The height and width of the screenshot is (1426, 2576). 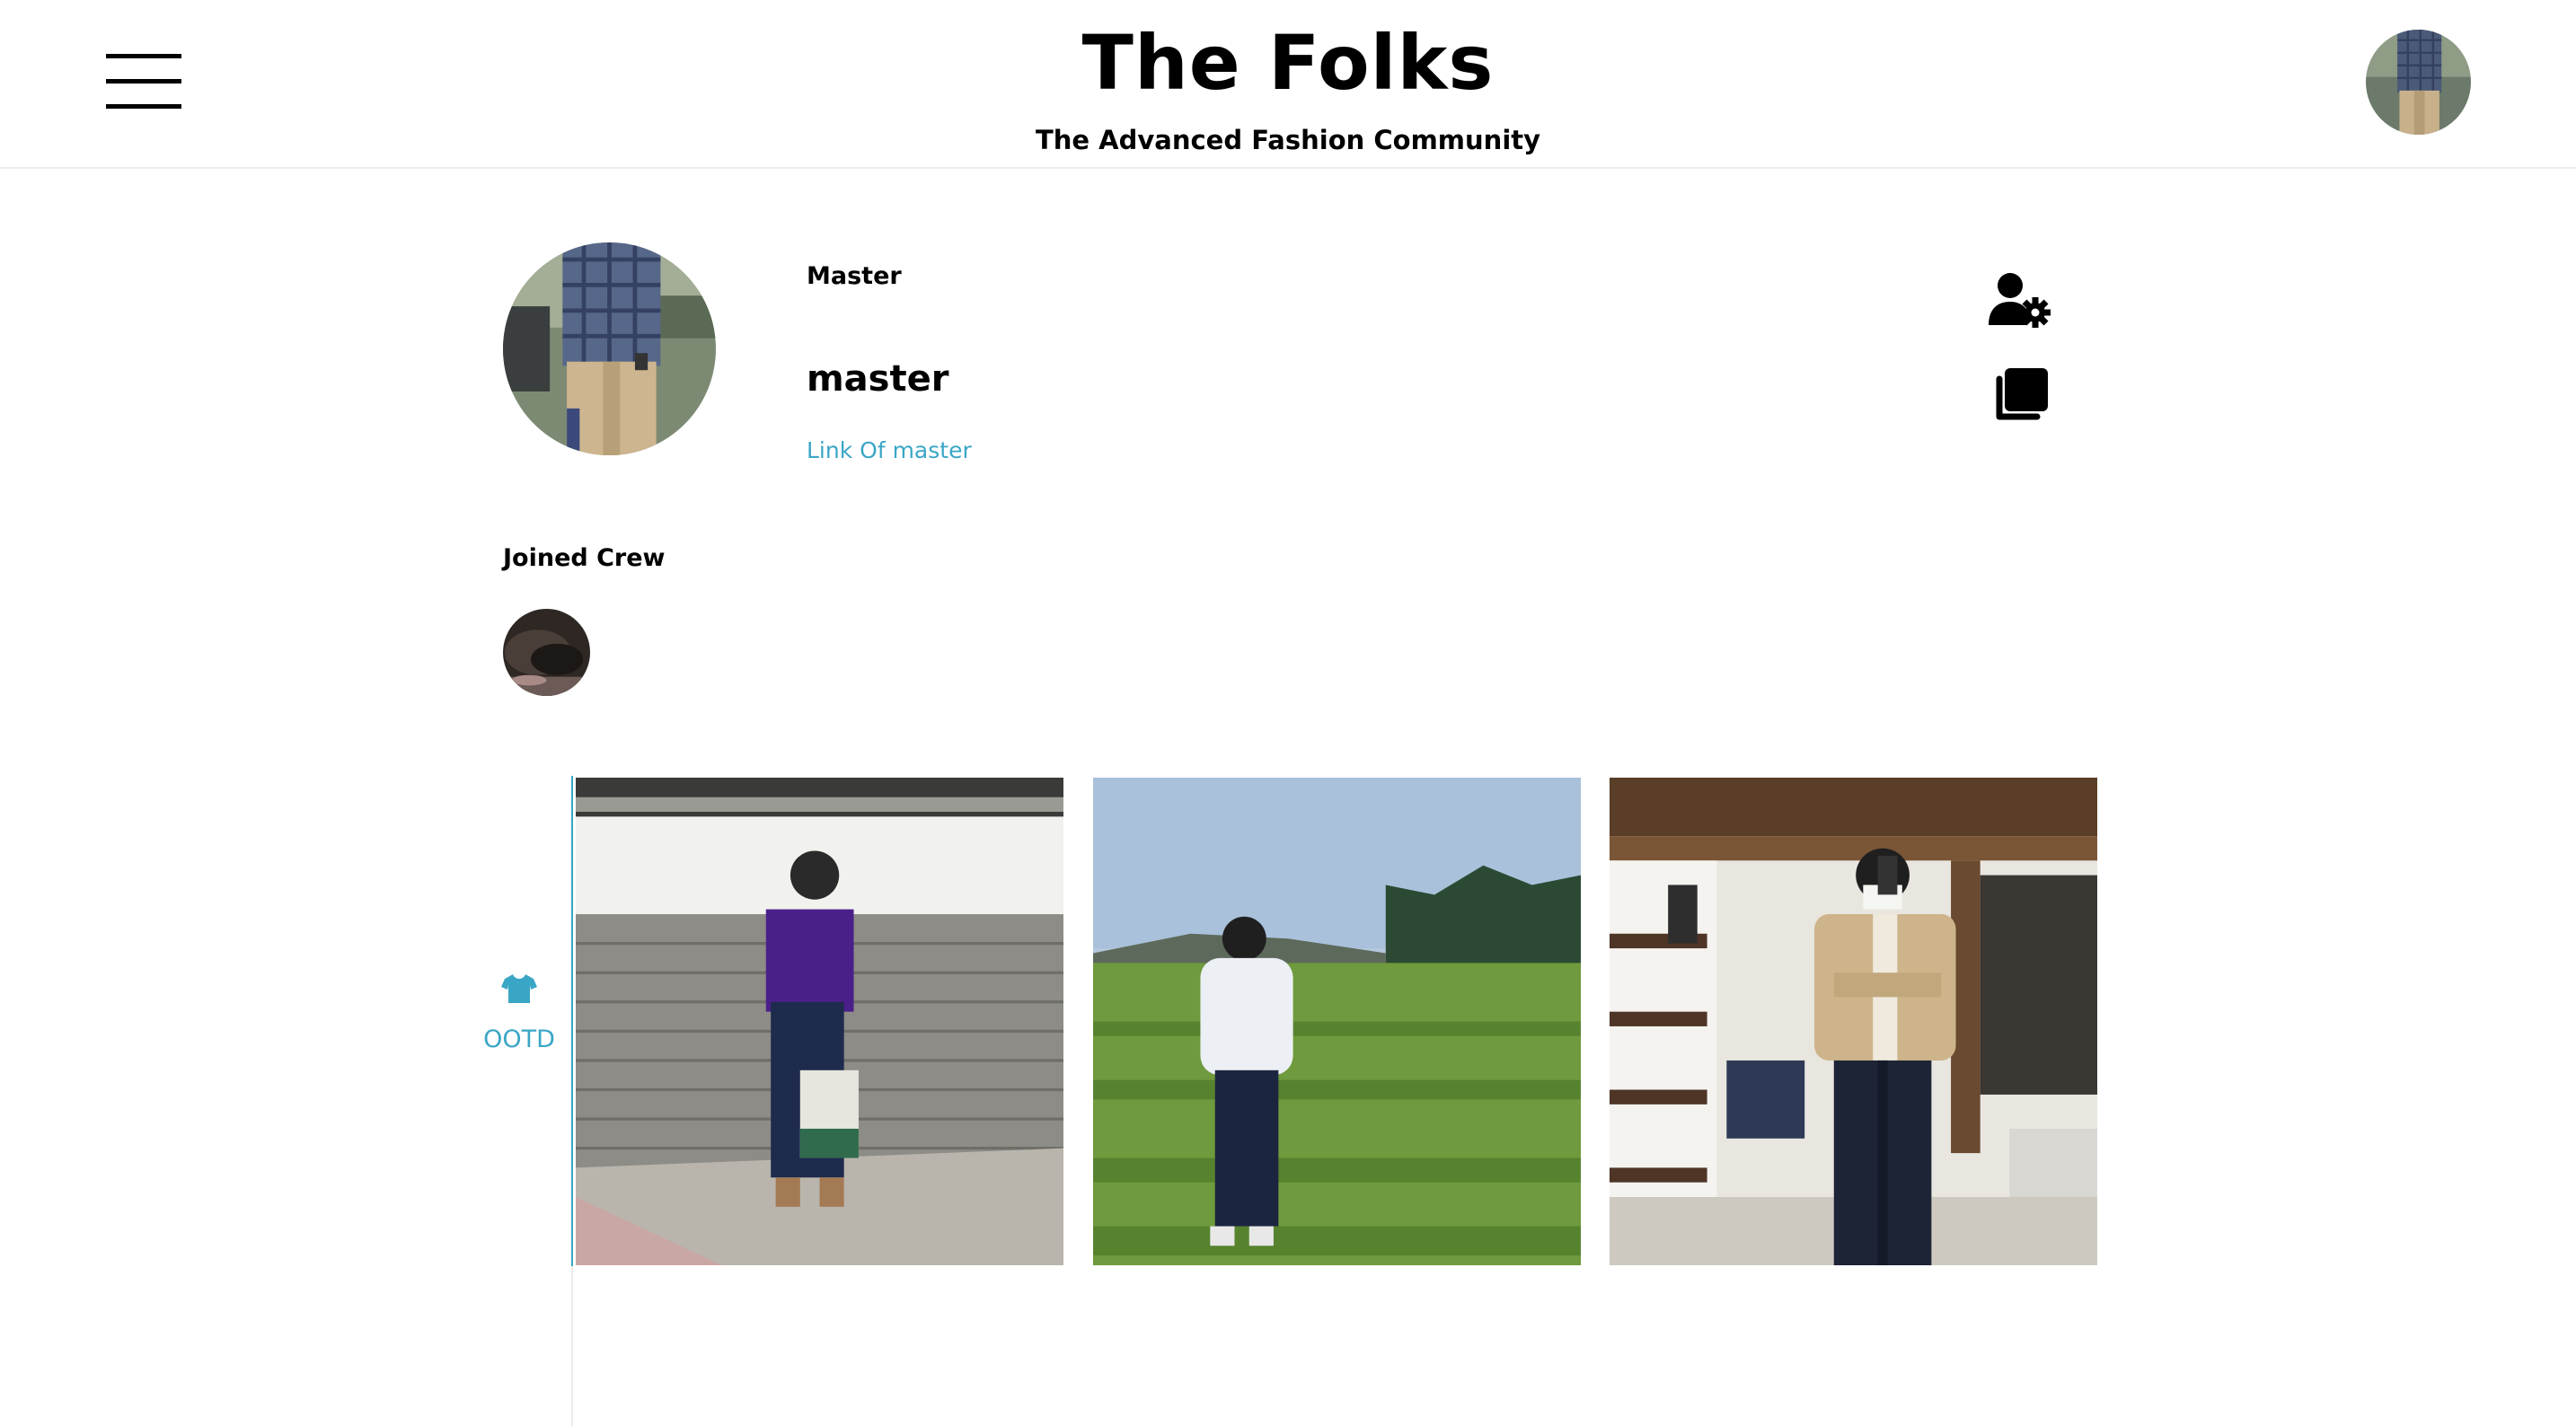 What do you see at coordinates (2019, 300) in the screenshot?
I see `user-gear-icon` at bounding box center [2019, 300].